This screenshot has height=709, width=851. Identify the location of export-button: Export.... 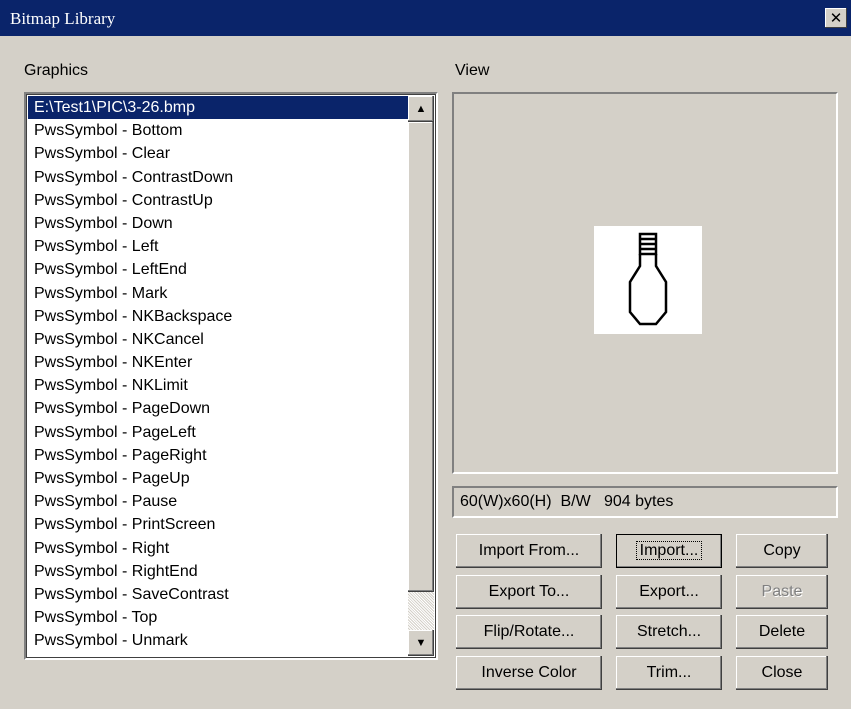
(669, 592).